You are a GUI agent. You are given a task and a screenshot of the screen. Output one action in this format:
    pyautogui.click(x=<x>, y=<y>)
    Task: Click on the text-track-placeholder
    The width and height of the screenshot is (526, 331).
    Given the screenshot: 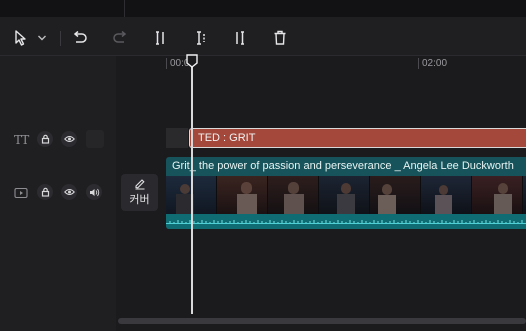 What is the action you would take?
    pyautogui.click(x=95, y=139)
    